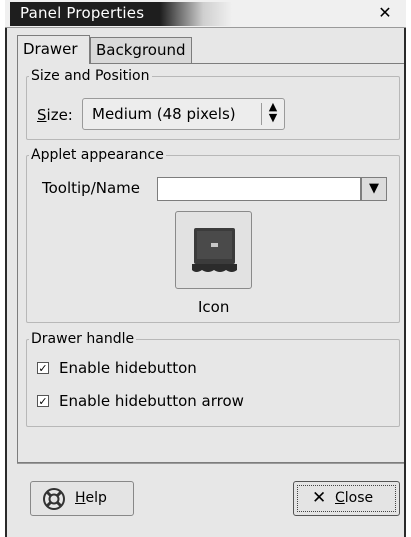  I want to click on size-value: Medium (48 pixels), so click(164, 114).